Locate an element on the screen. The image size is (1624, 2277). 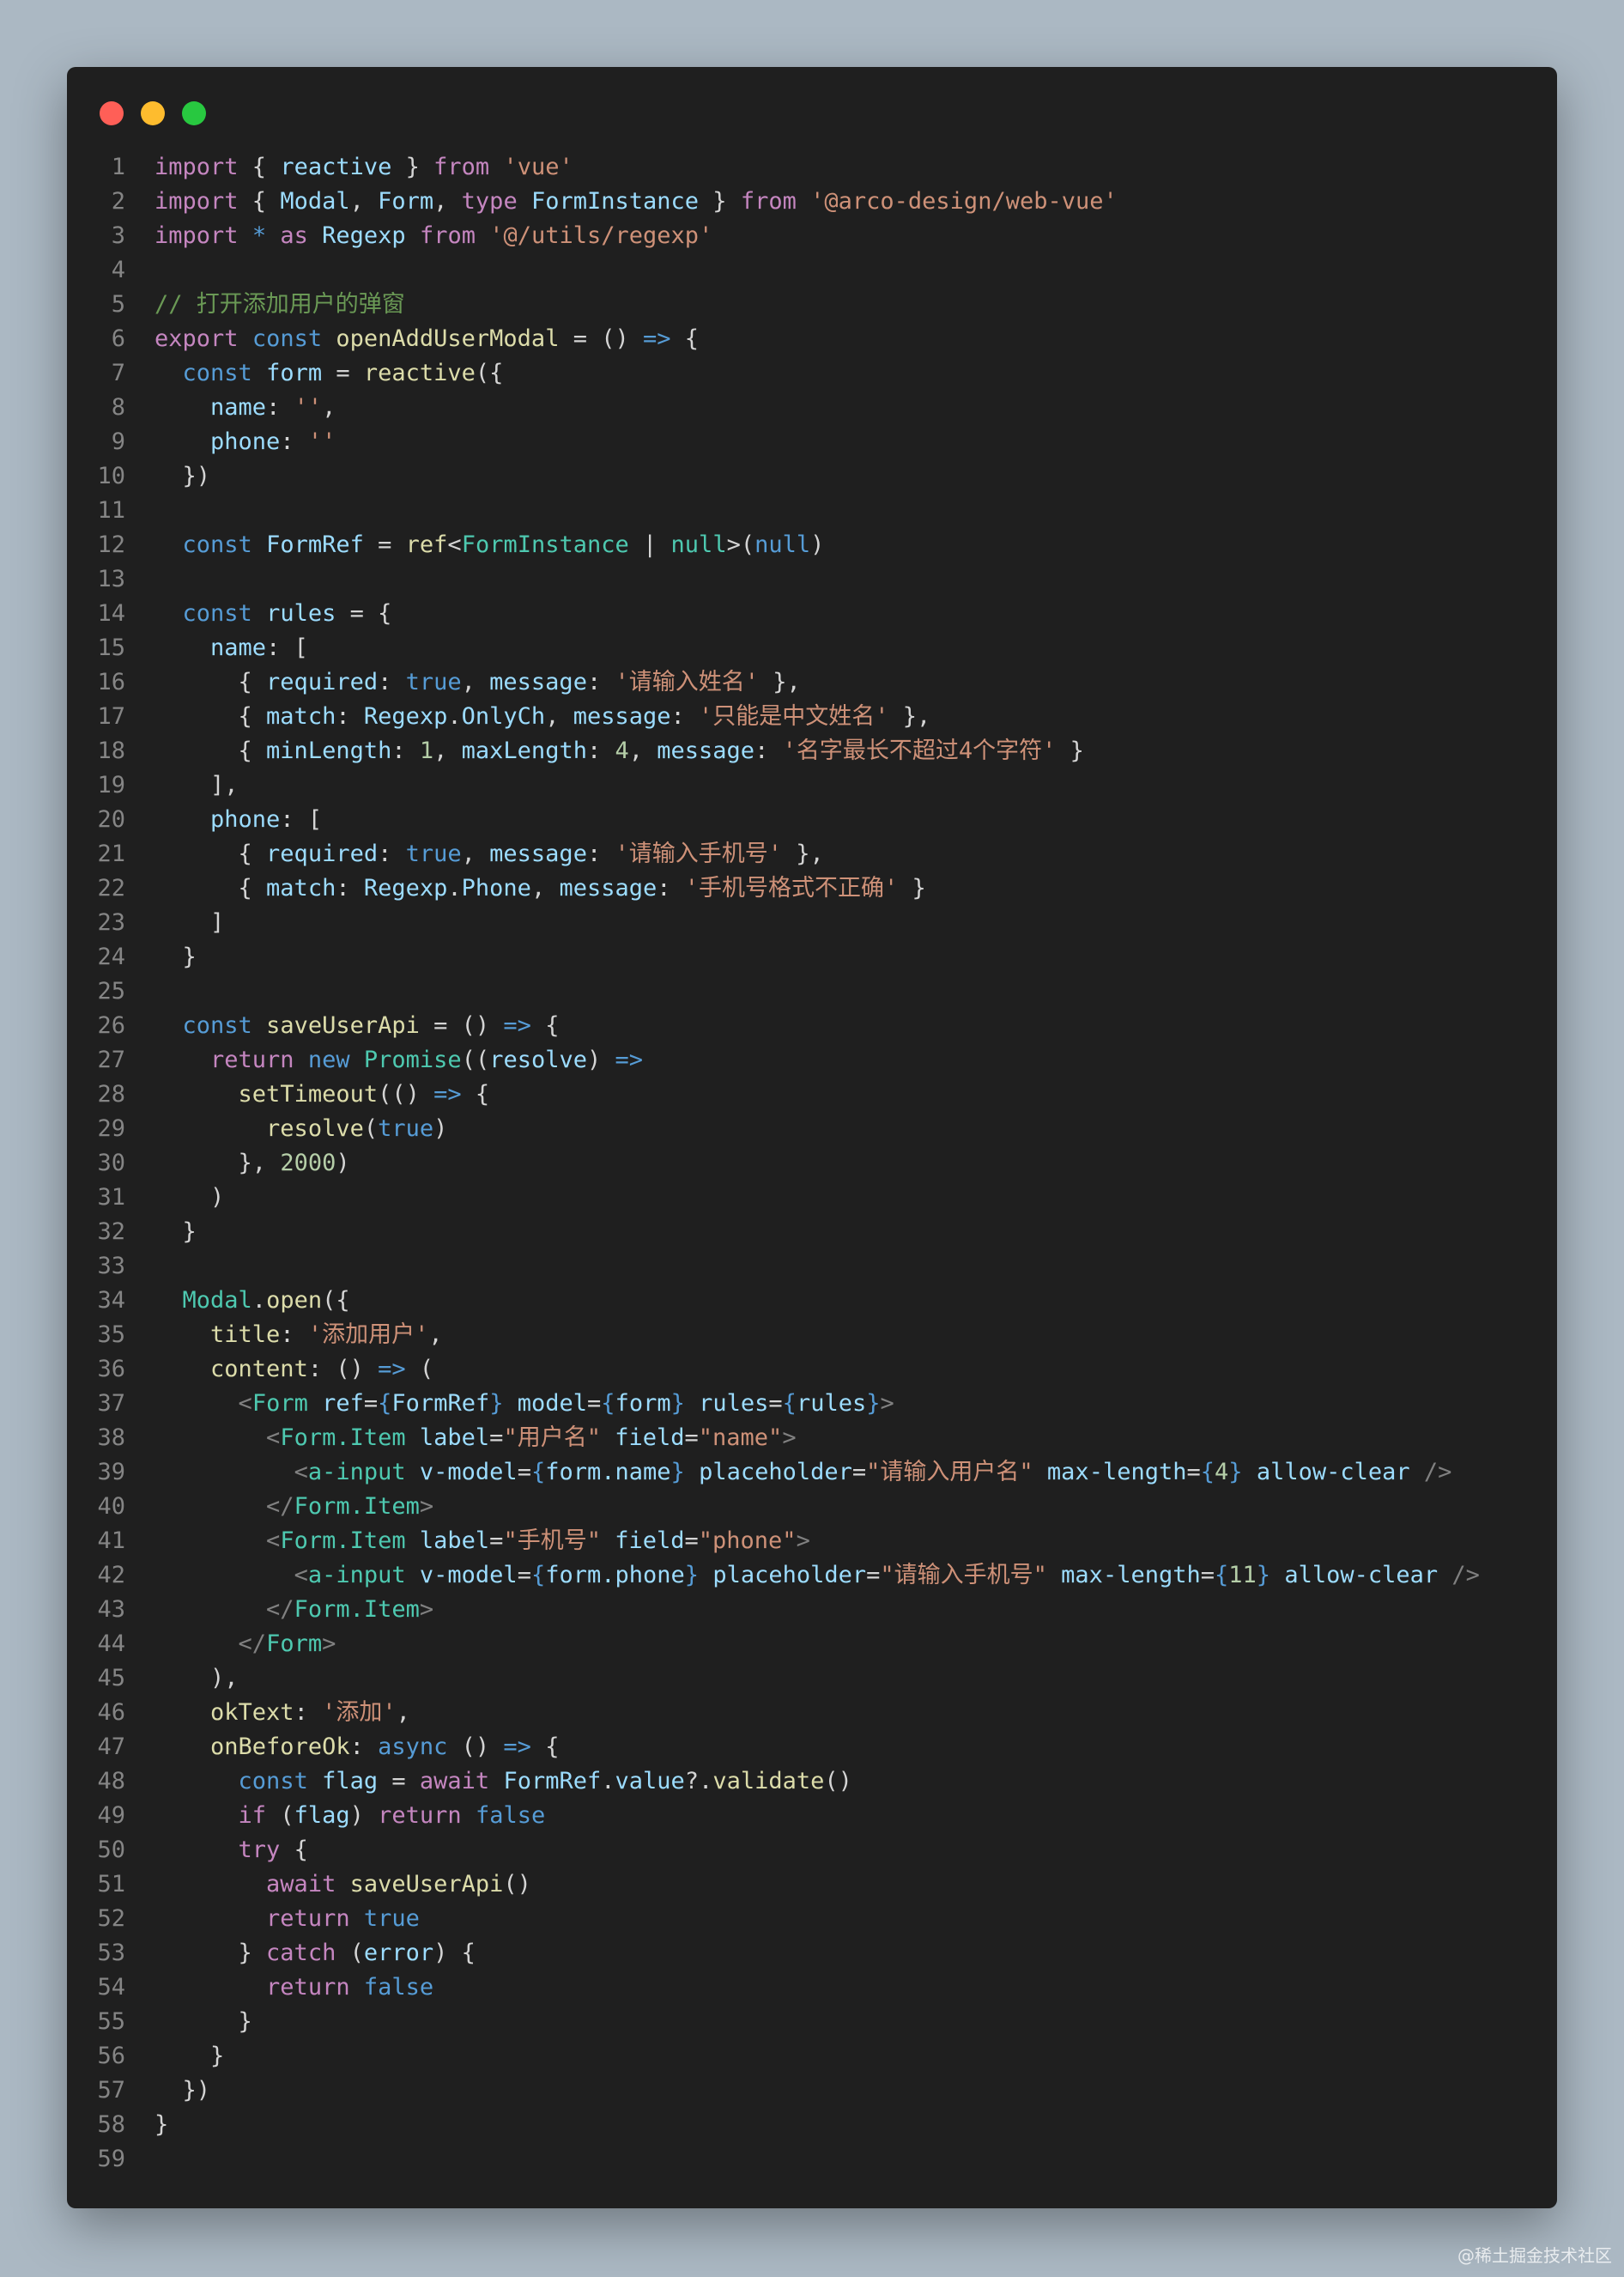
code-token: phone is located at coordinates (245, 441).